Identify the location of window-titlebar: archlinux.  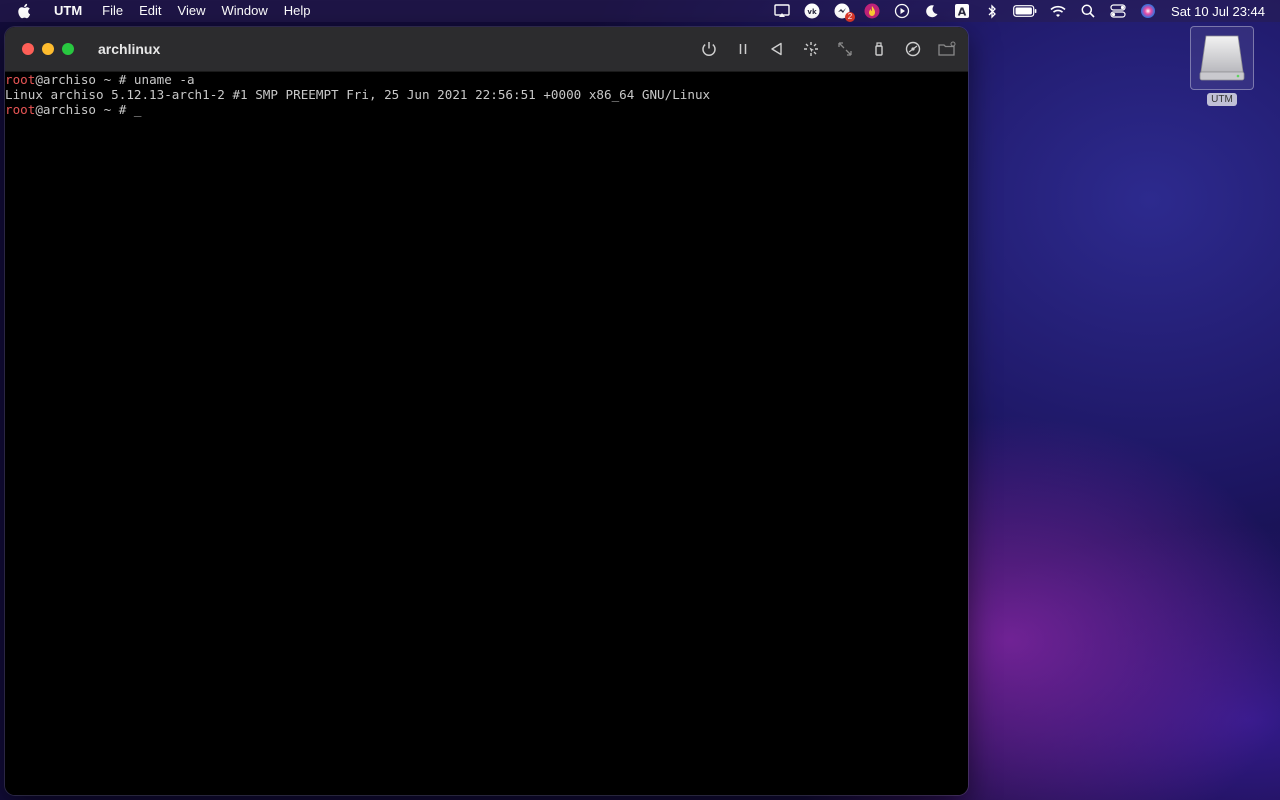
(486, 49).